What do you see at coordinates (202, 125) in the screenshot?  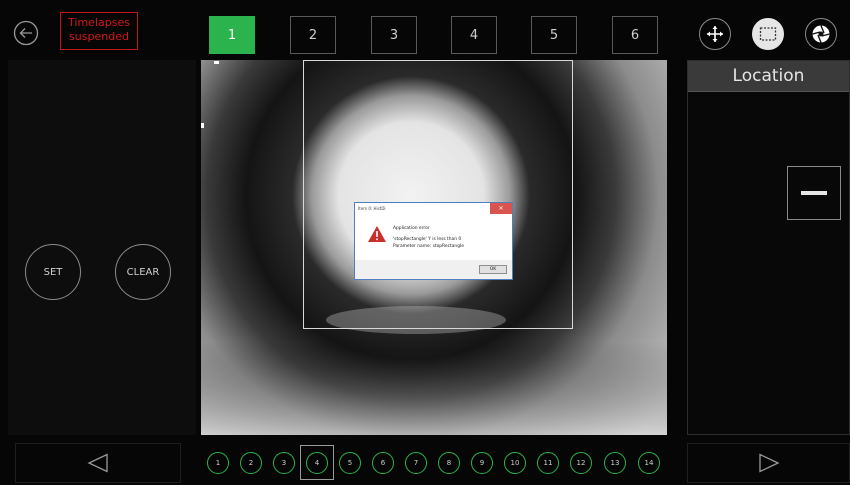 I see `roi-edge-marker` at bounding box center [202, 125].